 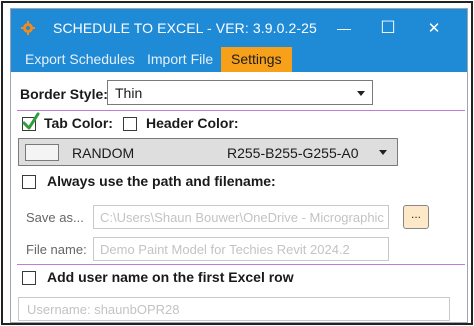 I want to click on checkmark-icon, so click(x=31, y=121).